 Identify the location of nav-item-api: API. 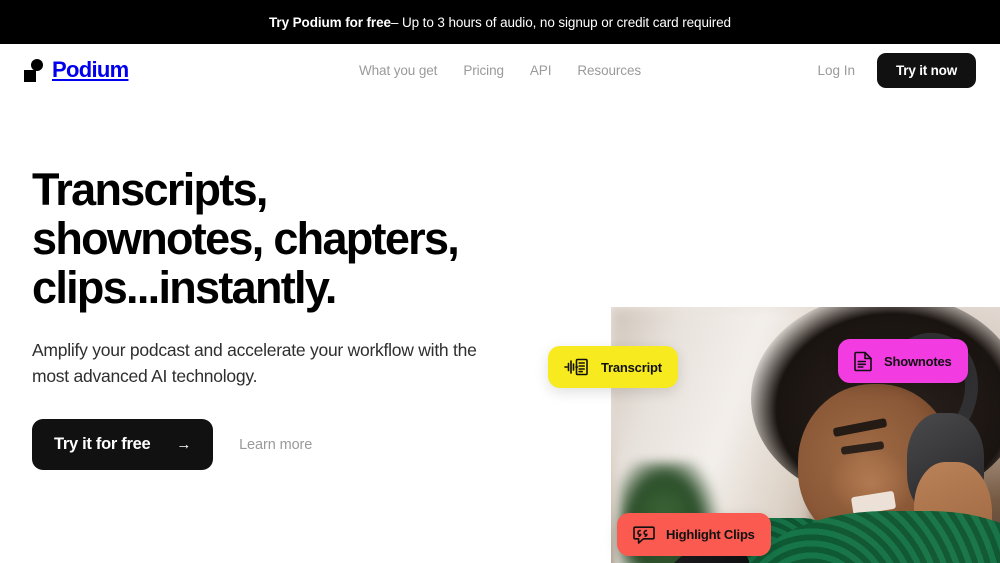
(541, 70).